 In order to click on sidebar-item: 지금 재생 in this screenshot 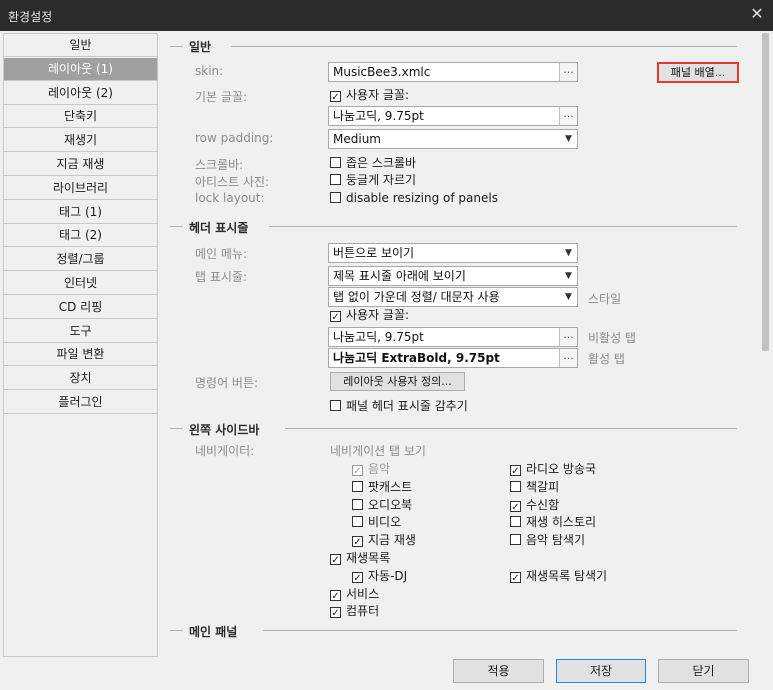, I will do `click(80, 164)`.